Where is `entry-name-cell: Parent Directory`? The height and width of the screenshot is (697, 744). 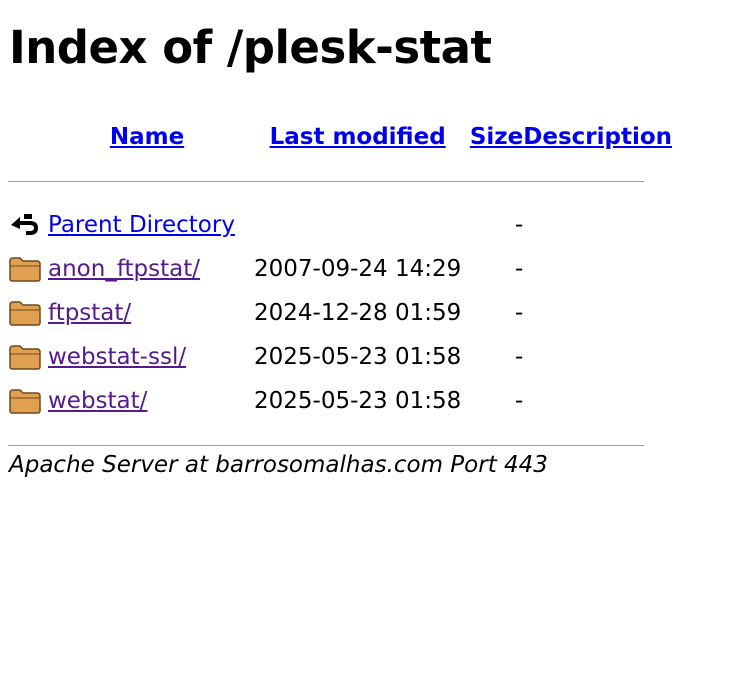 entry-name-cell: Parent Directory is located at coordinates (151, 225).